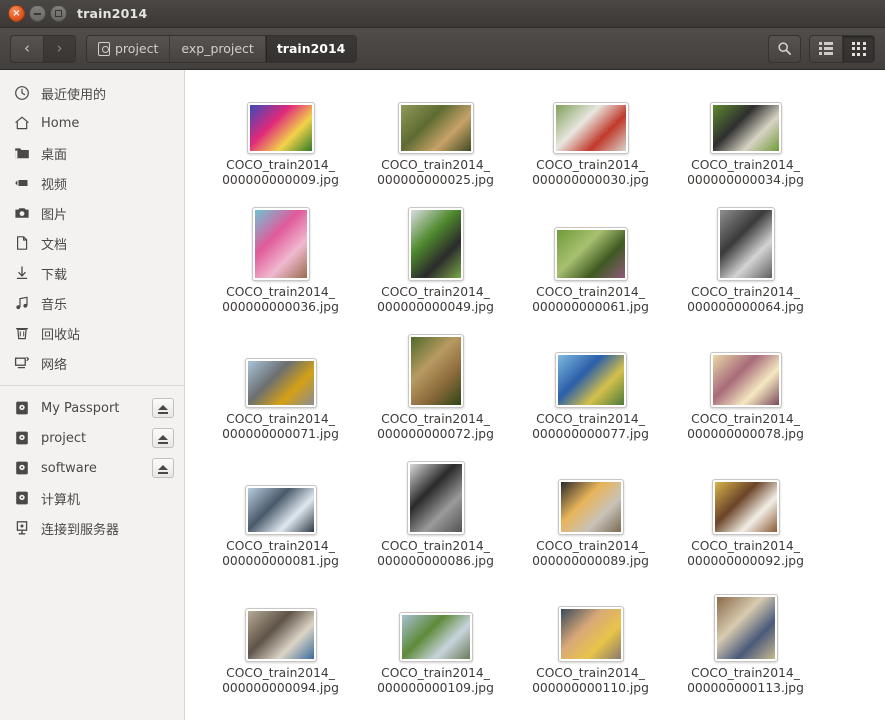 The image size is (885, 720). I want to click on sidebar-item-computer: 计算机, so click(92, 498).